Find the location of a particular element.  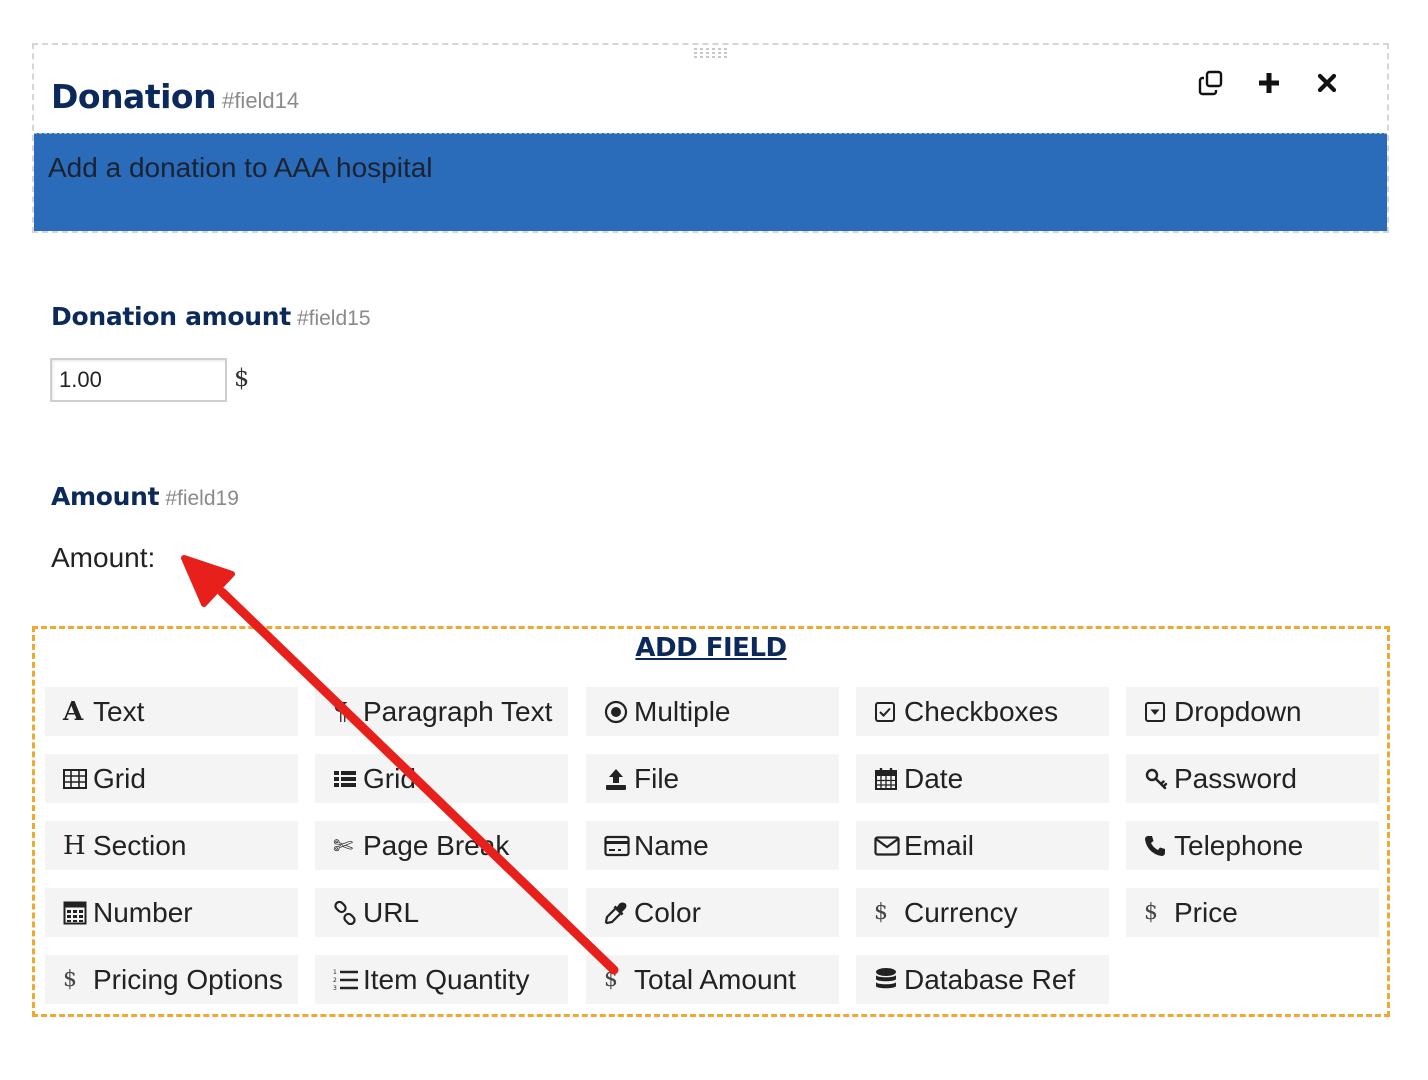

donation-amount-label: Donation amount #field15 is located at coordinates (211, 316).